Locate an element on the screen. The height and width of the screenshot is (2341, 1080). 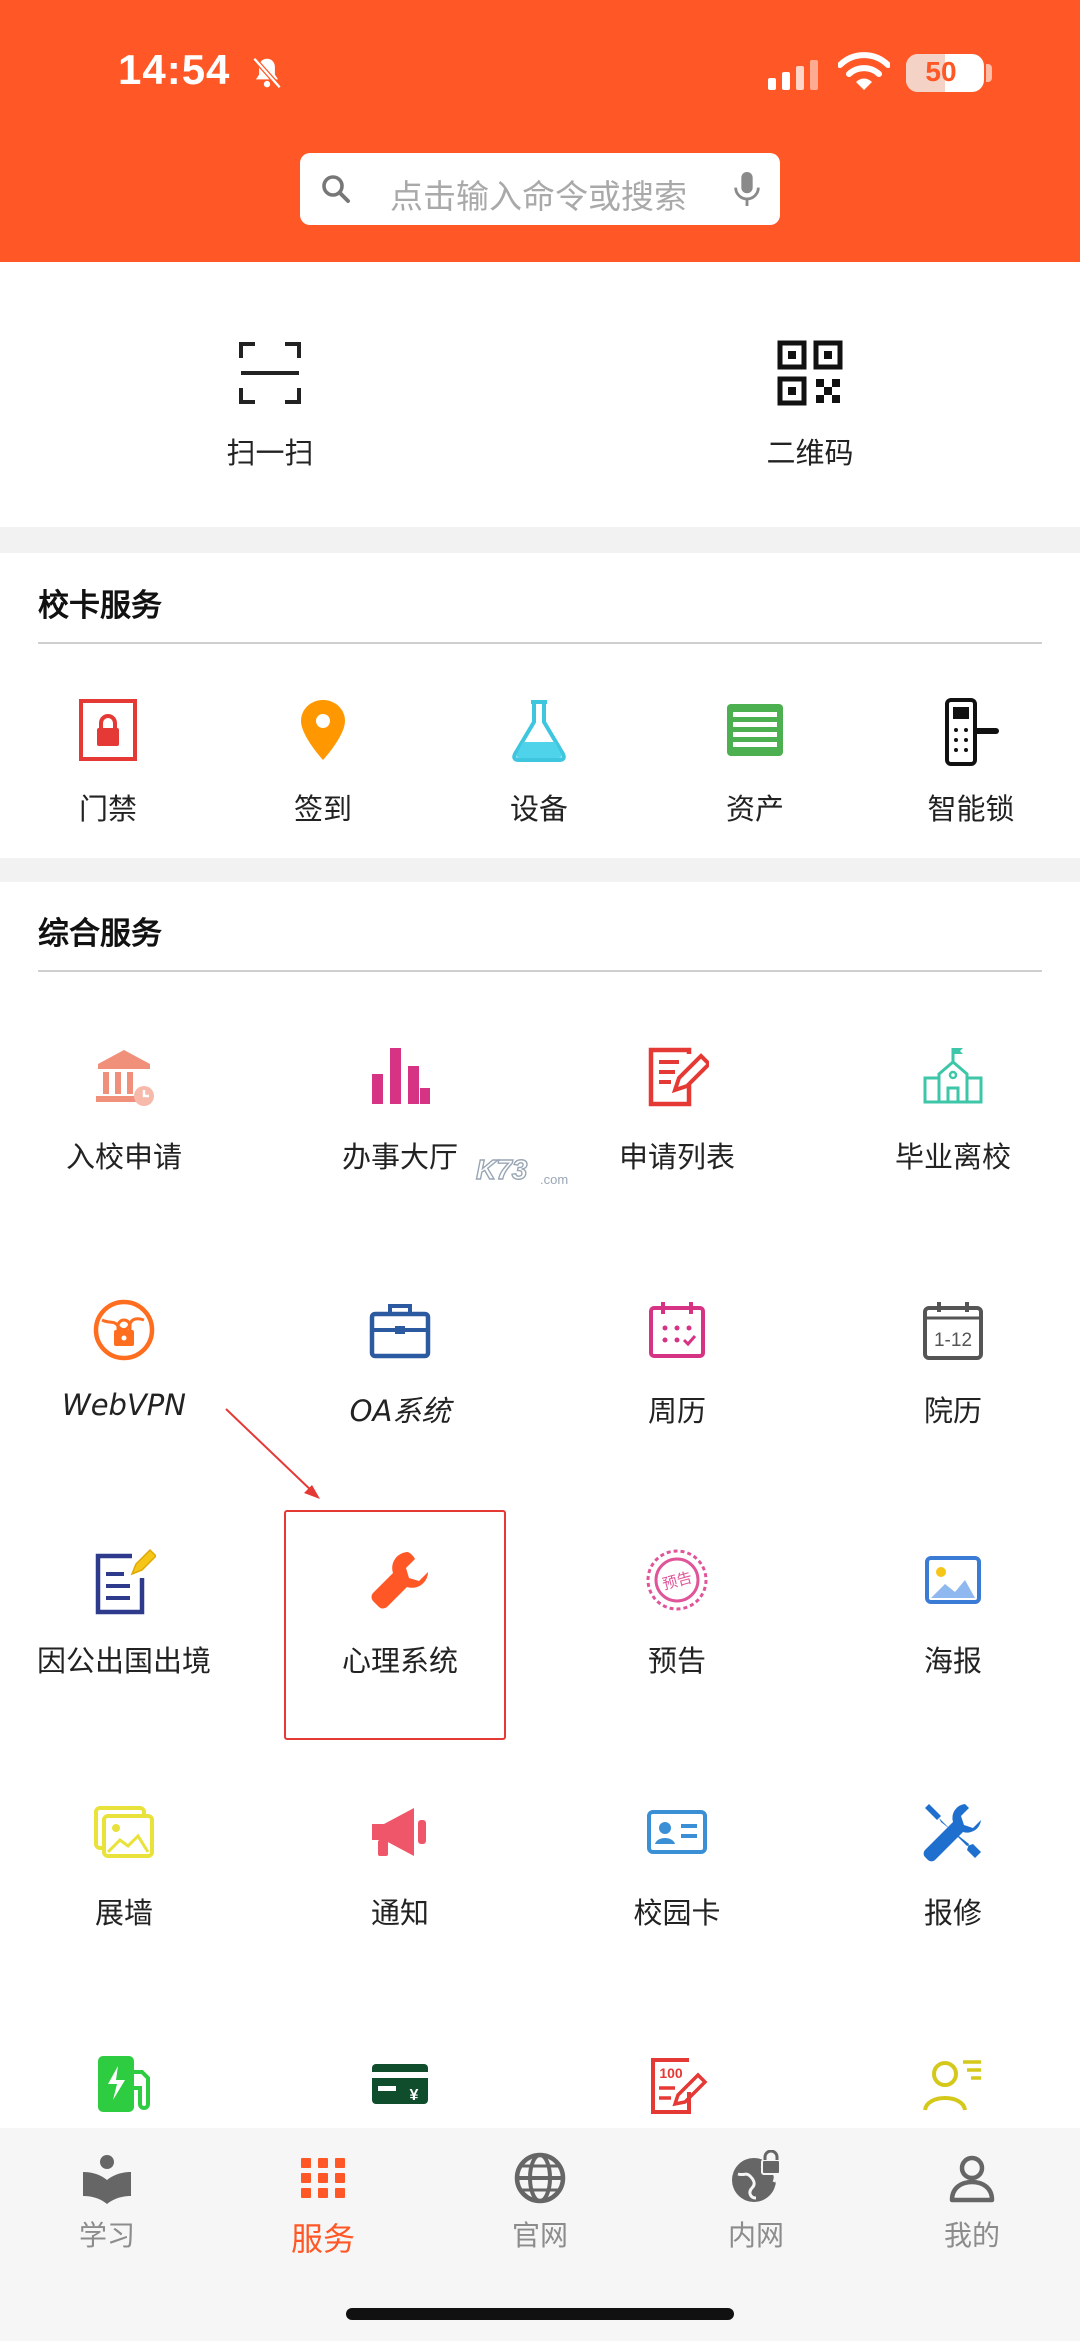
service-academic-calendar: 1-12 院历 is located at coordinates (953, 1364).